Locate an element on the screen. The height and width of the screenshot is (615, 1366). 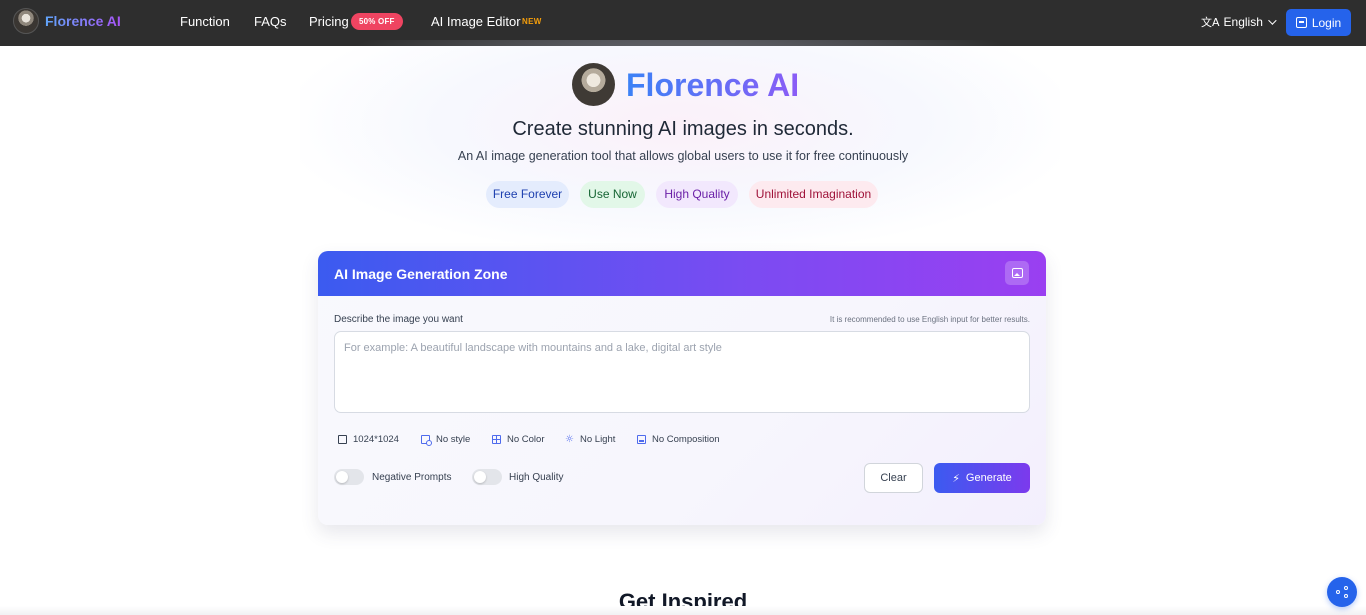
nav-brand-name: Florence AI is located at coordinates (83, 21).